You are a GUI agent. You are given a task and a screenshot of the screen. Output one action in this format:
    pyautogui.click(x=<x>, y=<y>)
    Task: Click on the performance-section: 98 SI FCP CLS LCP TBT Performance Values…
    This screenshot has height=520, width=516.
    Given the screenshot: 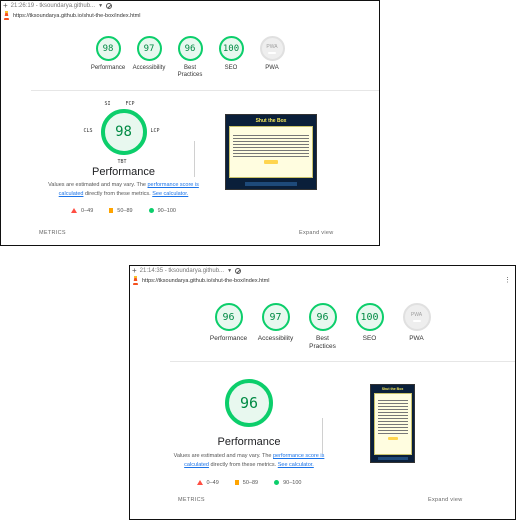 What is the action you would take?
    pyautogui.click(x=123, y=157)
    